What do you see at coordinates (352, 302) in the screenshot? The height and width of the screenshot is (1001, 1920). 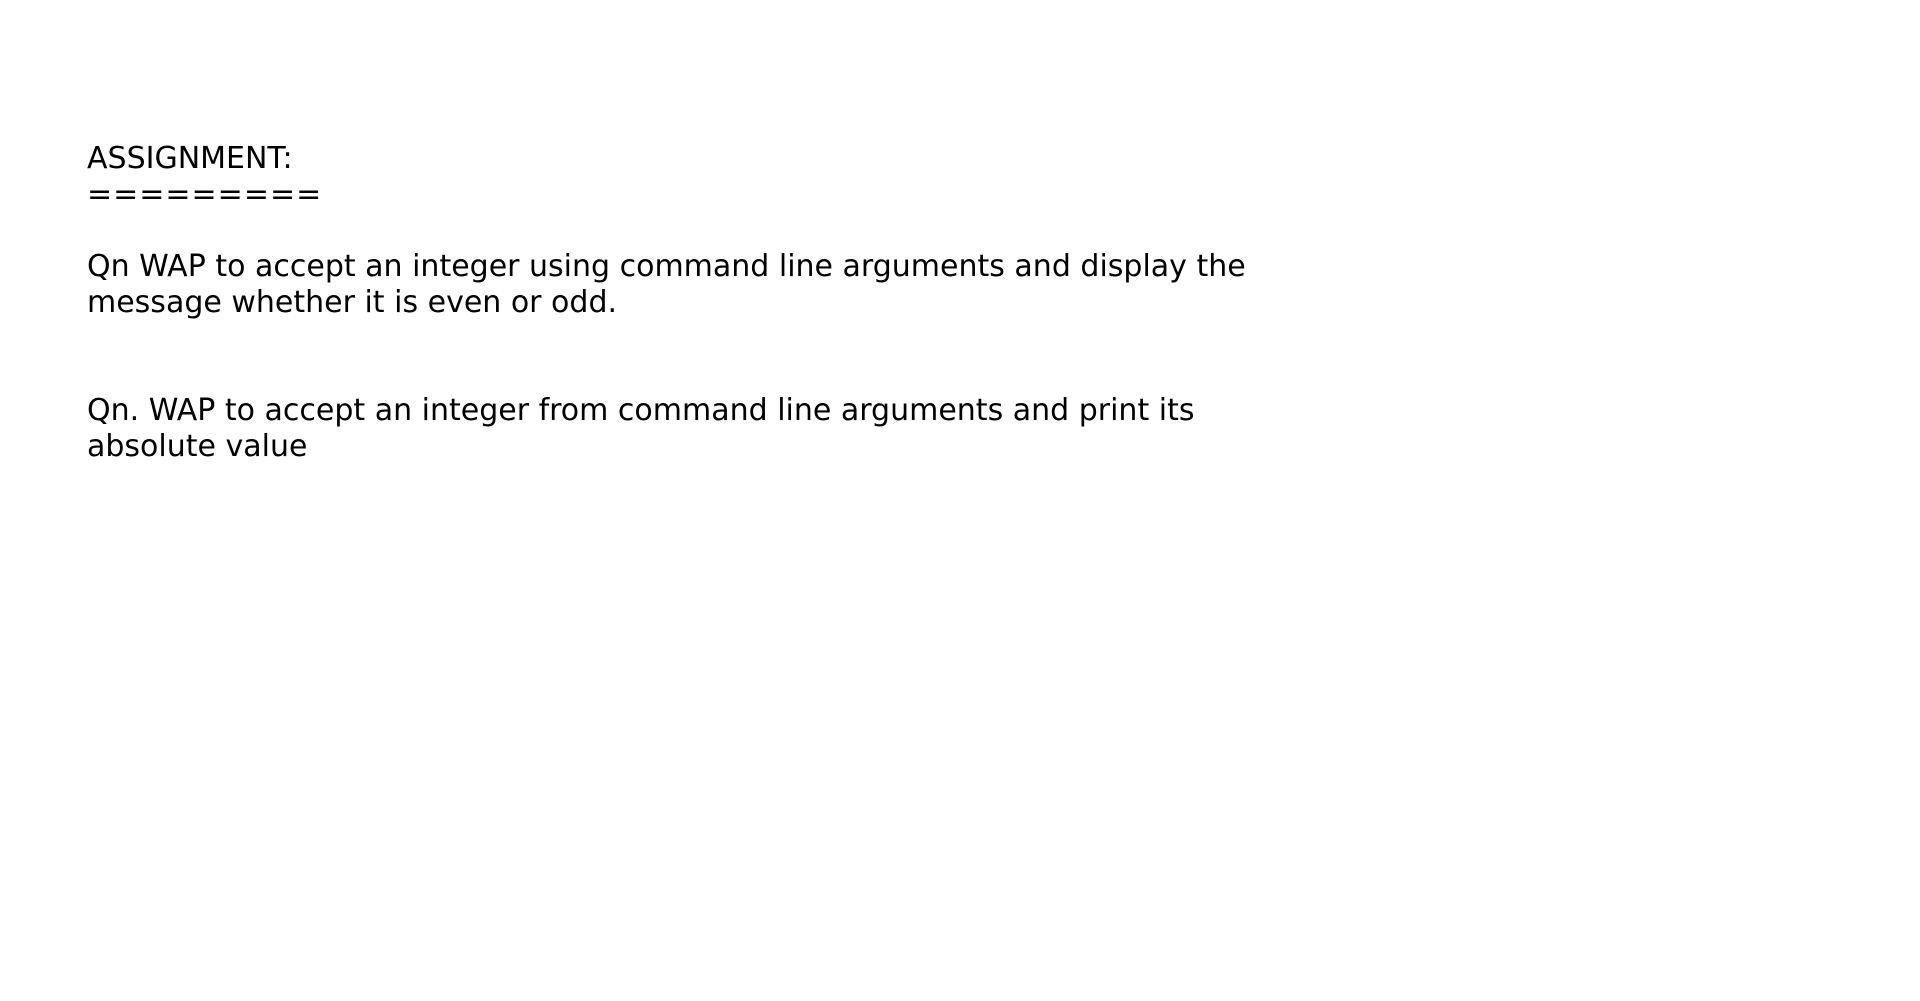 I see `question-1-line-2: message whether it is even or odd.` at bounding box center [352, 302].